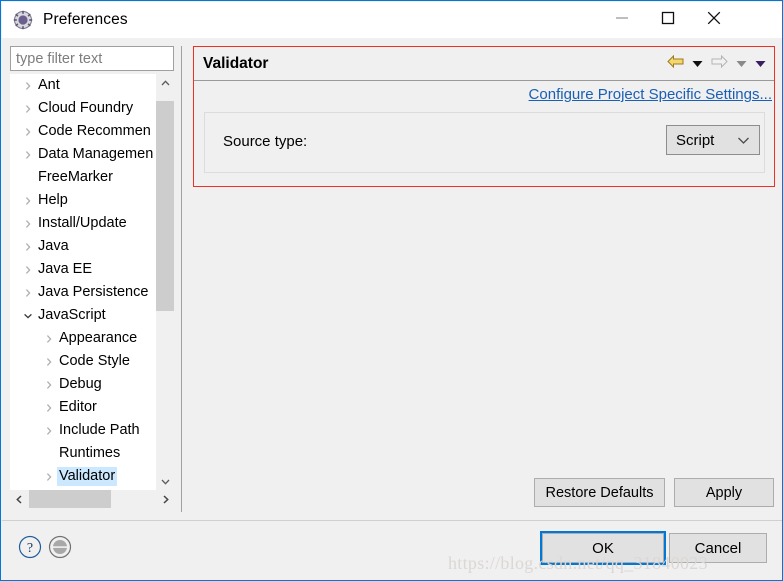 This screenshot has width=783, height=581. What do you see at coordinates (94, 131) in the screenshot?
I see `tree-item-label: Code Recommen` at bounding box center [94, 131].